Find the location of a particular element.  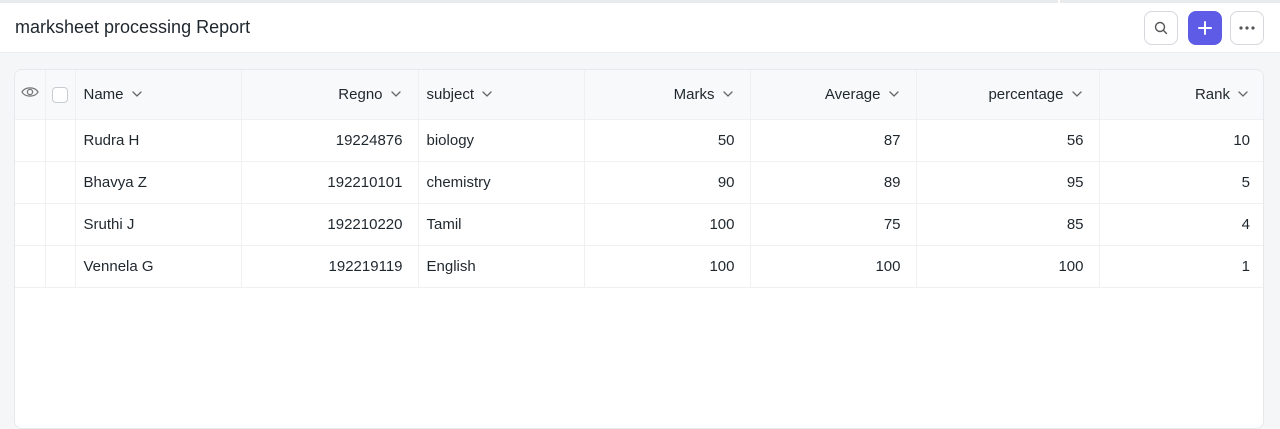

cell-percentage: 95 is located at coordinates (1008, 182).